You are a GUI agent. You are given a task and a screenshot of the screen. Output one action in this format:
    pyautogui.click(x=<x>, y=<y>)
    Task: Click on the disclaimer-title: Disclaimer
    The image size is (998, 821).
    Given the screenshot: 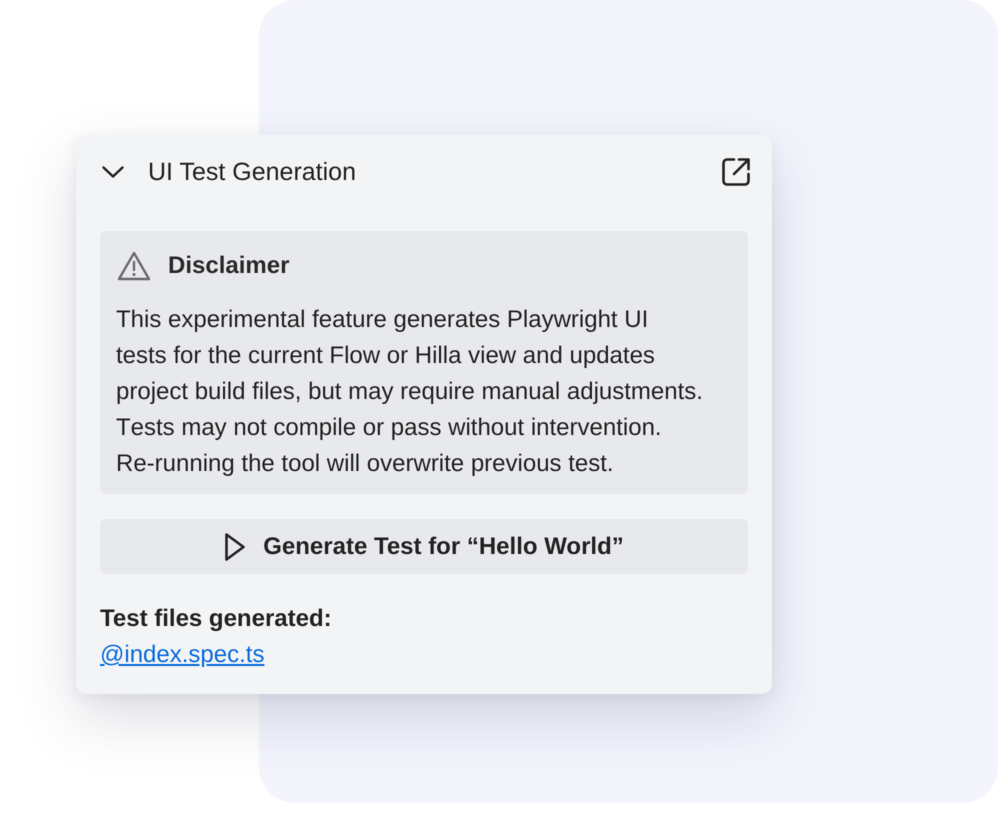 What is the action you would take?
    pyautogui.click(x=229, y=266)
    